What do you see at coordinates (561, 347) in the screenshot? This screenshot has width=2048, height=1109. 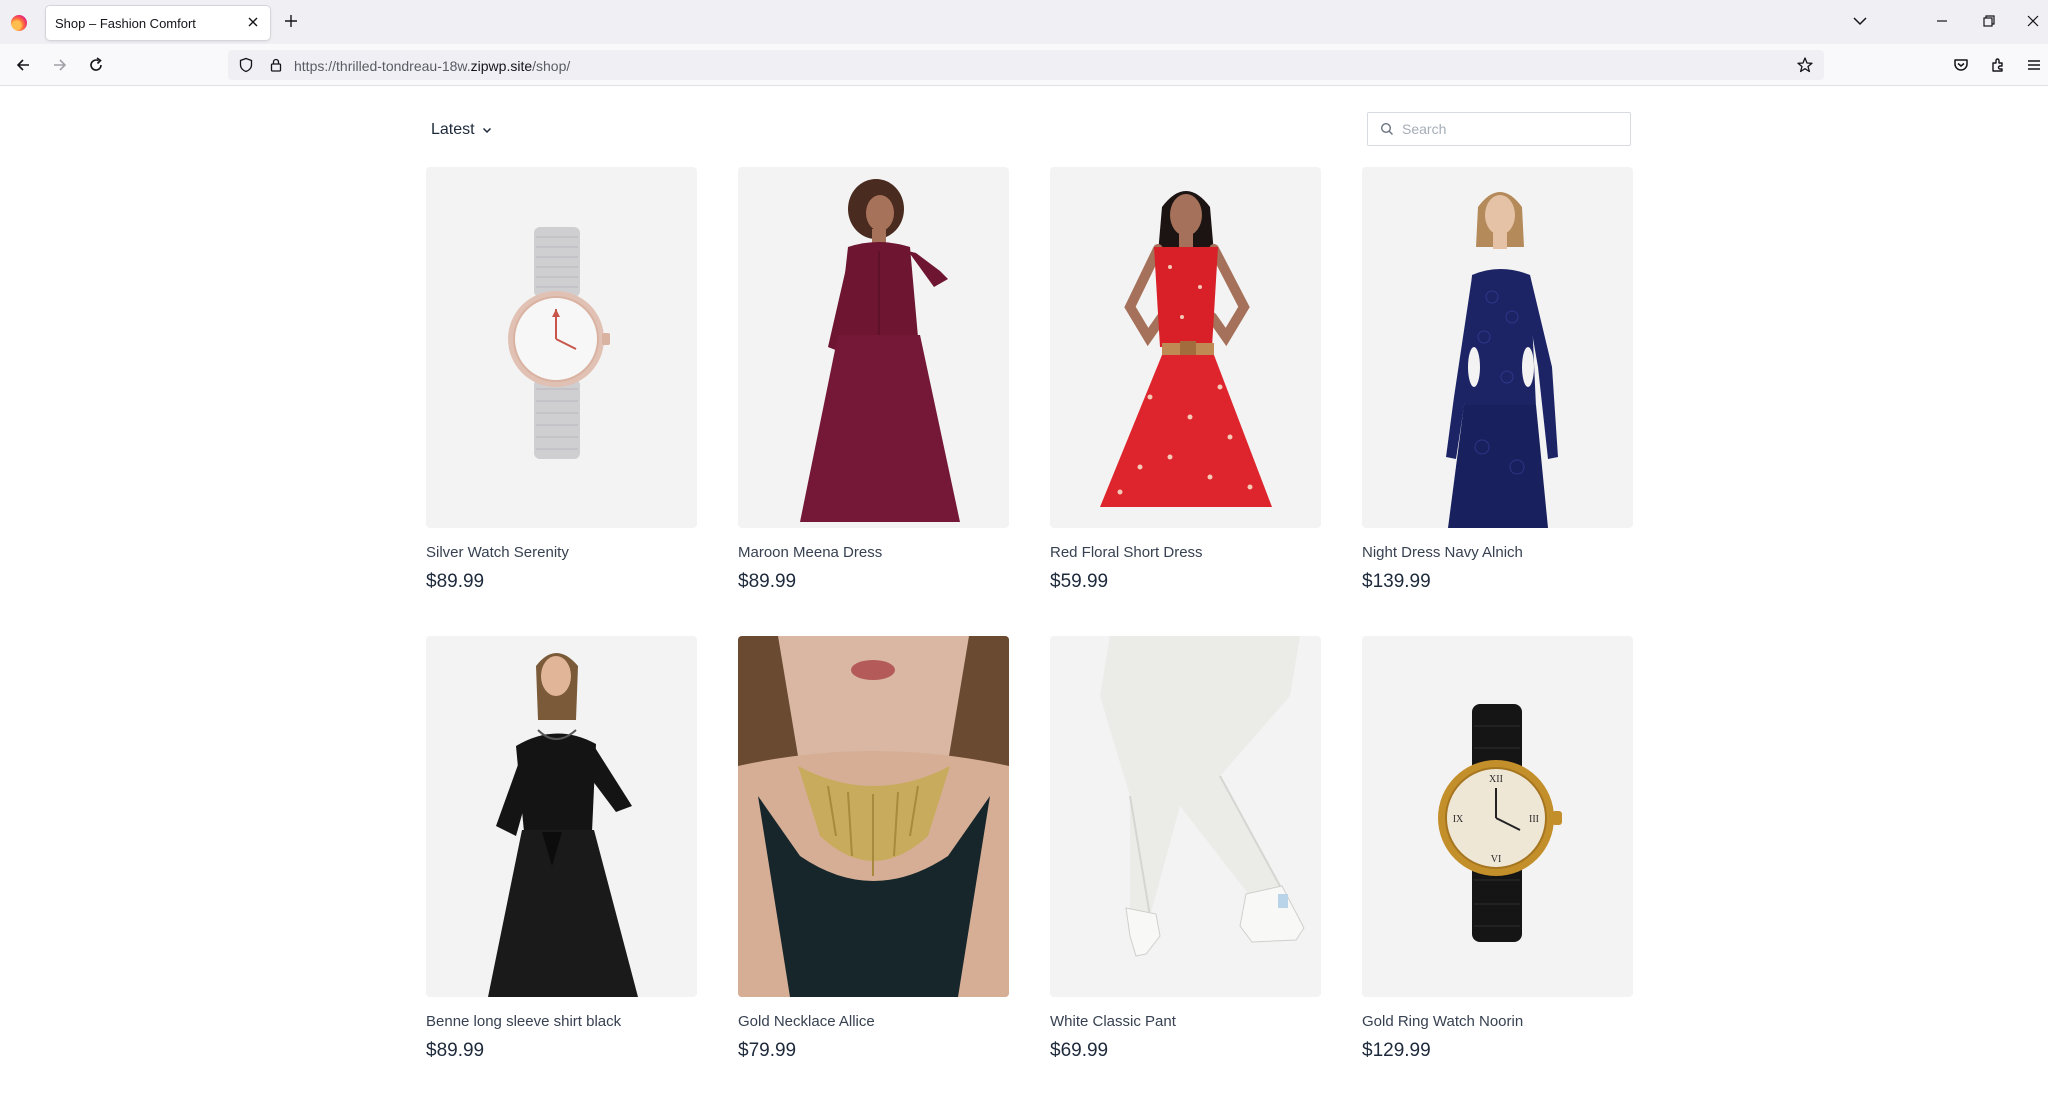 I see `product-image-silver-watch` at bounding box center [561, 347].